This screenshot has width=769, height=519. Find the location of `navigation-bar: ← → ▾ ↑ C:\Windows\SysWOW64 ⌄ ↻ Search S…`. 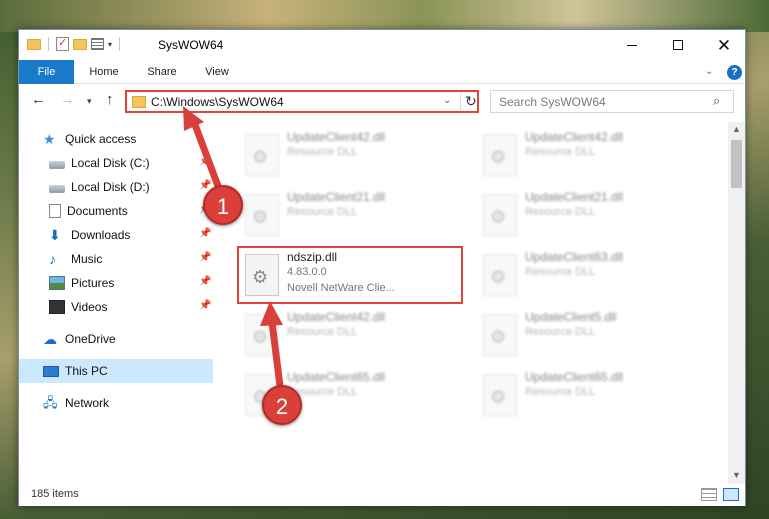

navigation-bar: ← → ▾ ↑ C:\Windows\SysWOW64 ⌄ ↻ Search S… is located at coordinates (382, 101).